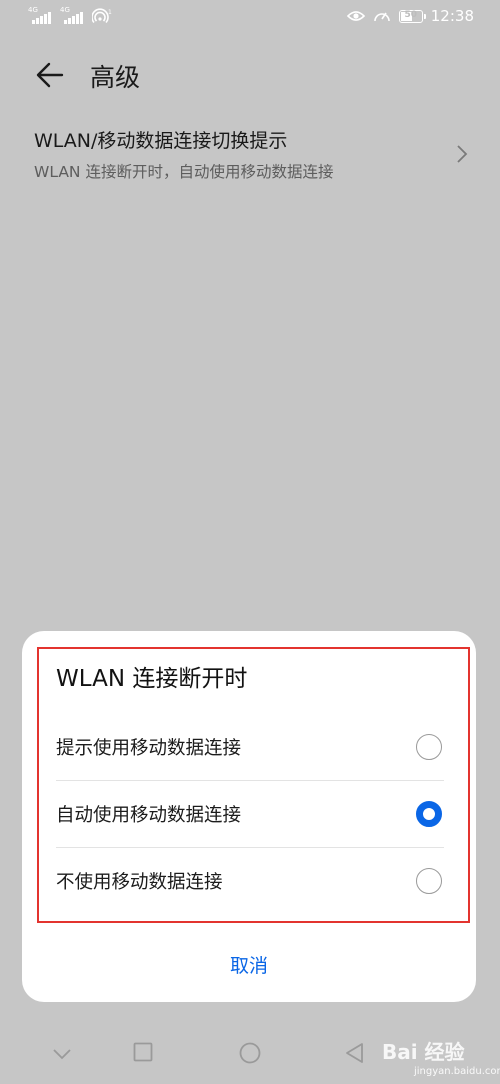 The height and width of the screenshot is (1084, 500). What do you see at coordinates (250, 881) in the screenshot?
I see `option-no-mobile-data: 不使用移动数据连接` at bounding box center [250, 881].